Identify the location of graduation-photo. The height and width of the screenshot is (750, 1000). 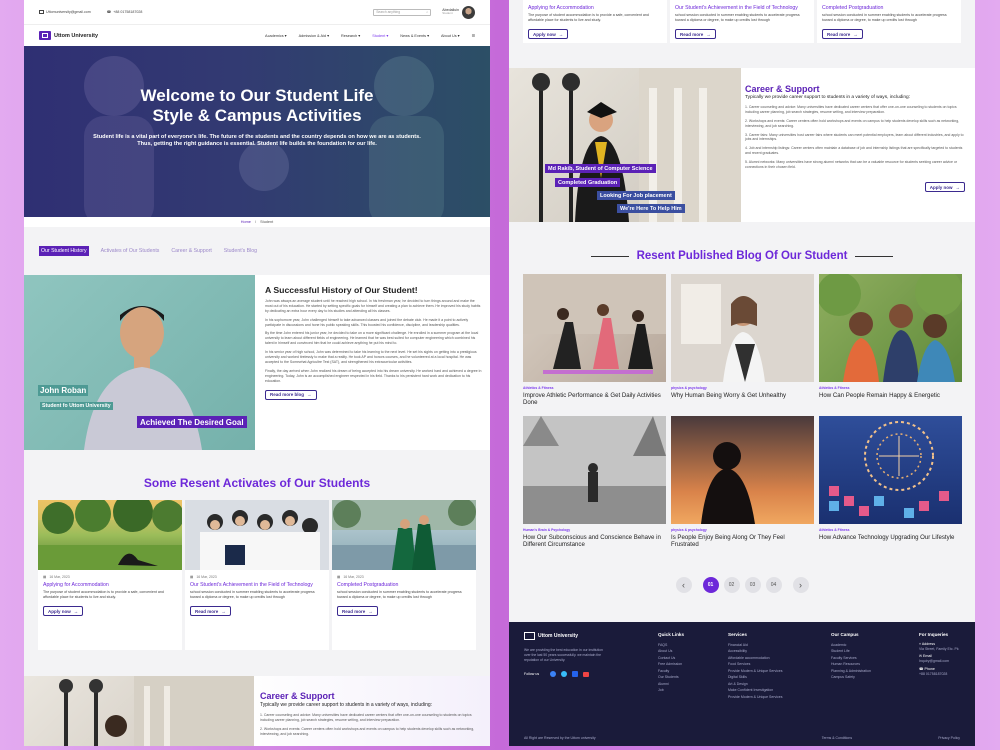
(404, 535).